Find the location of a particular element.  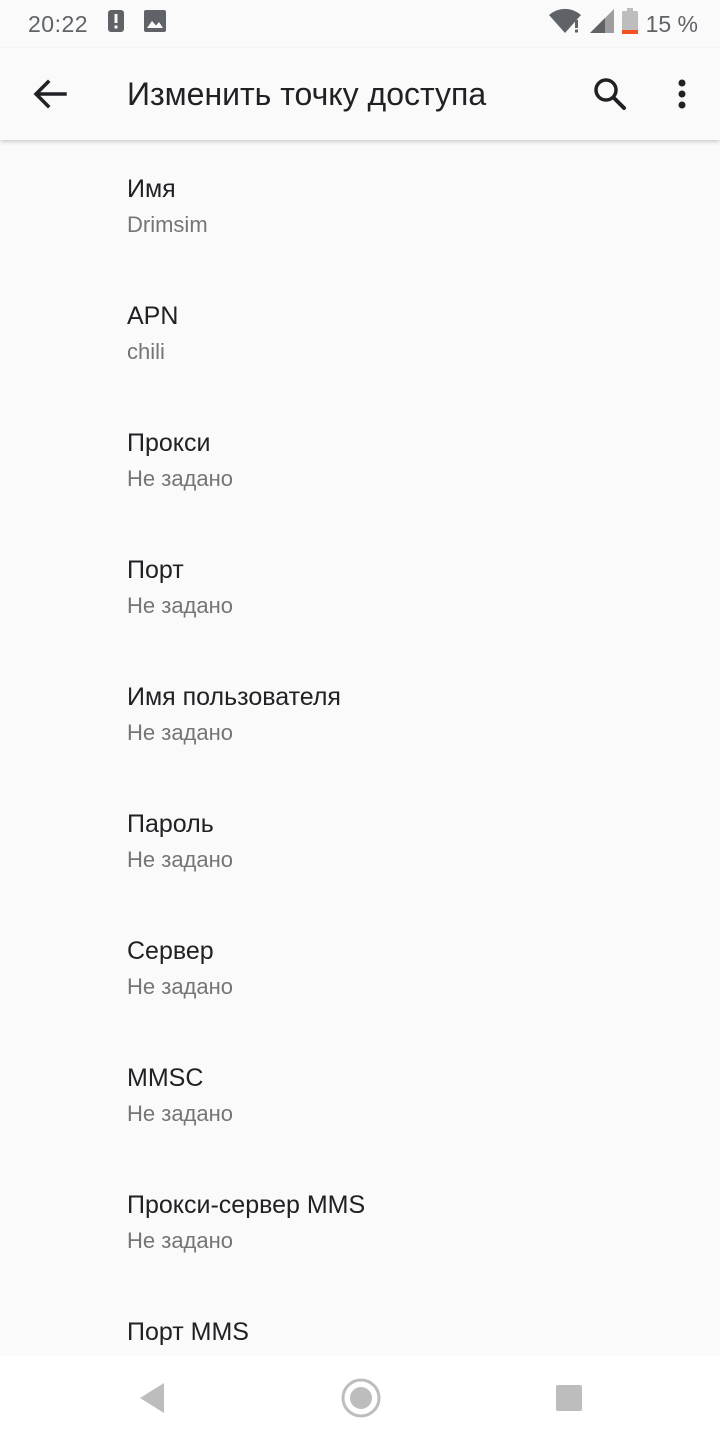

status-time: 20:22 is located at coordinates (58, 23).